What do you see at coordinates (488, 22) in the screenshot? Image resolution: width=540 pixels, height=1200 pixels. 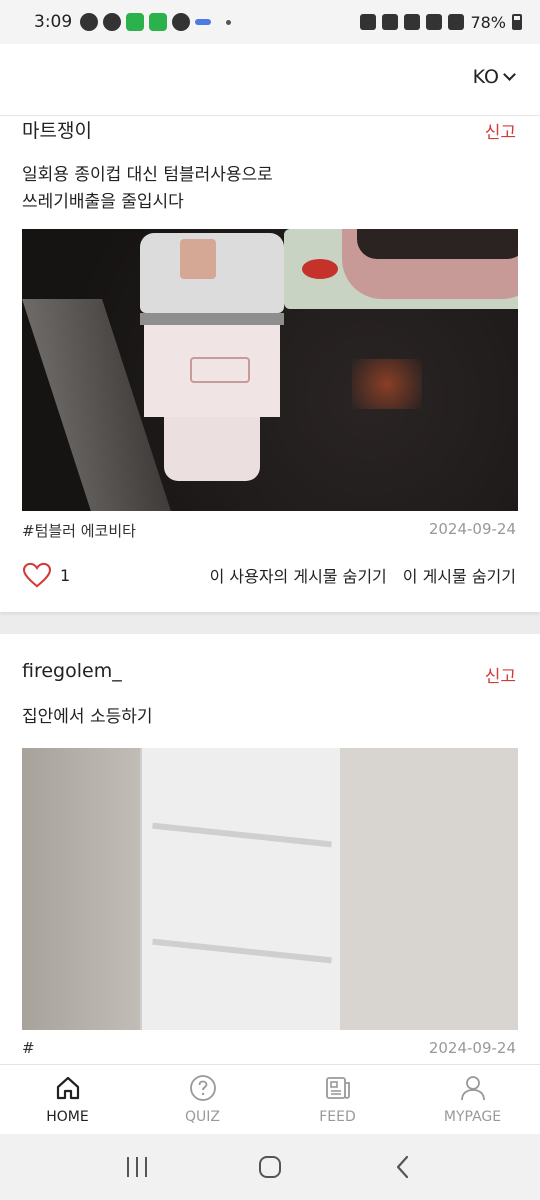 I see `battery-percent: 78%` at bounding box center [488, 22].